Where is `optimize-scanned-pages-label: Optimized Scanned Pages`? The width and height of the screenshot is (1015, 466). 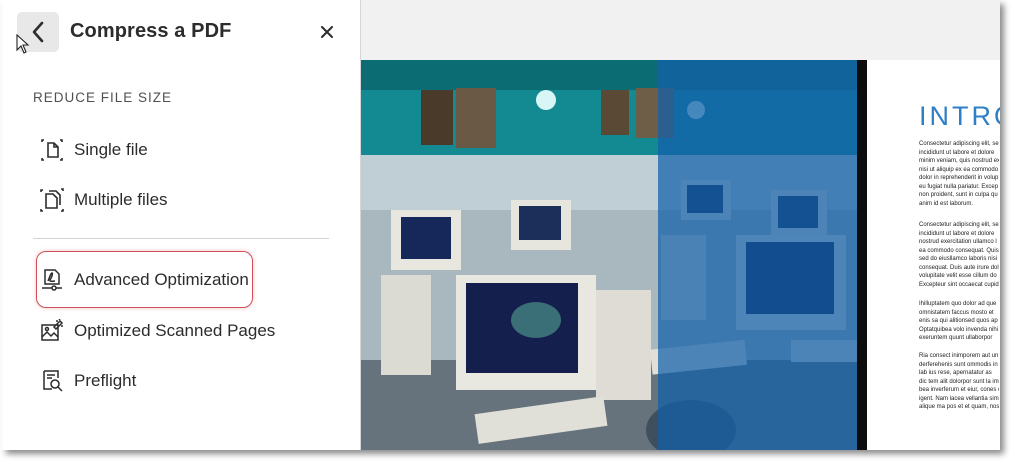
optimize-scanned-pages-label: Optimized Scanned Pages is located at coordinates (175, 330).